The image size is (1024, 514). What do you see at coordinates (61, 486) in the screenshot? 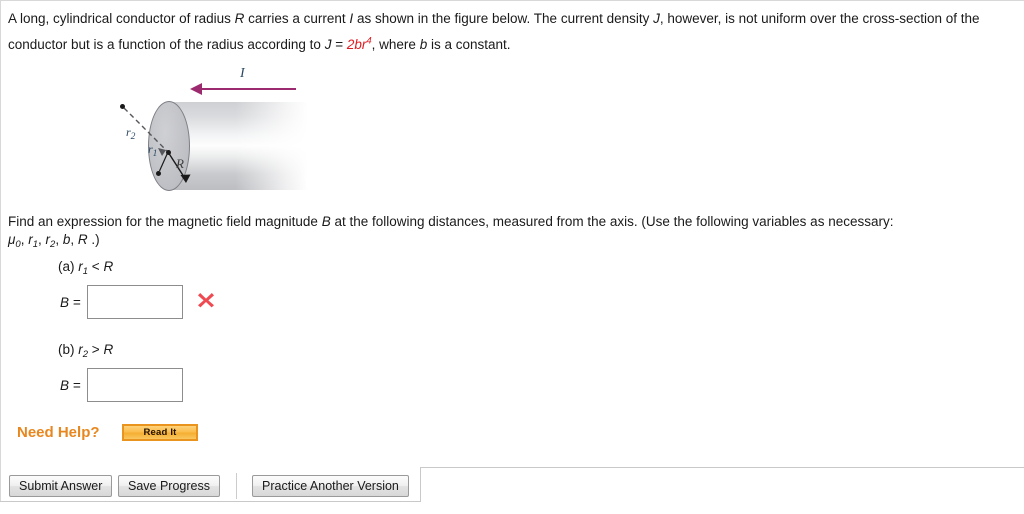
I see `submit-answer-button: Submit Answer` at bounding box center [61, 486].